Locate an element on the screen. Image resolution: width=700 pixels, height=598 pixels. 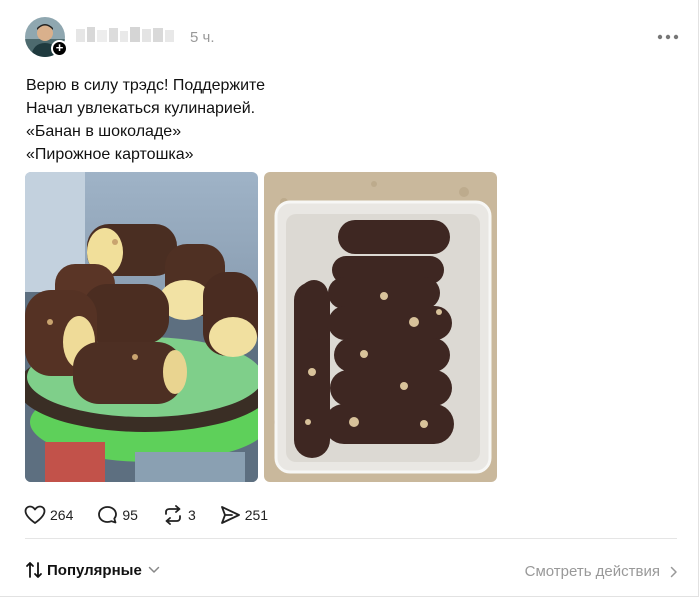
post-text-line: «Пирожное картошка» is located at coordinates (110, 154).